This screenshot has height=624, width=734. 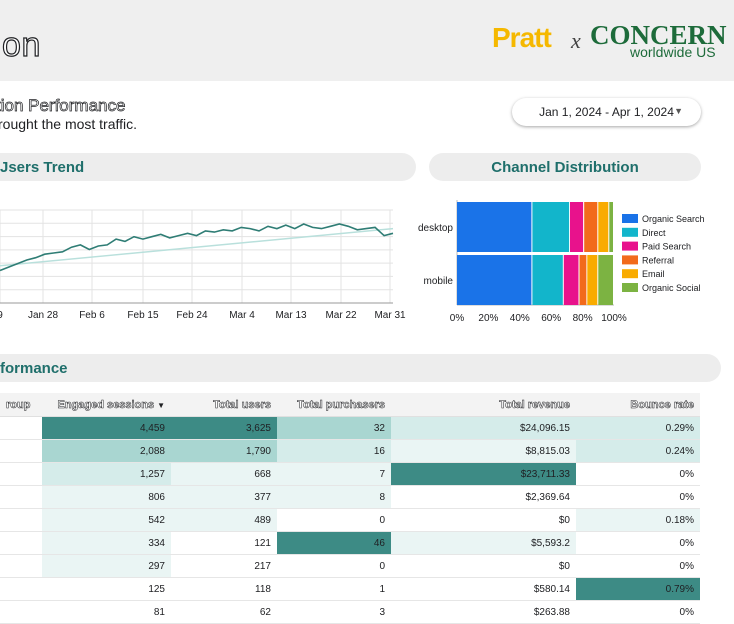 I want to click on table-row: 334 121 46 $5,593.2 0%, so click(x=350, y=543).